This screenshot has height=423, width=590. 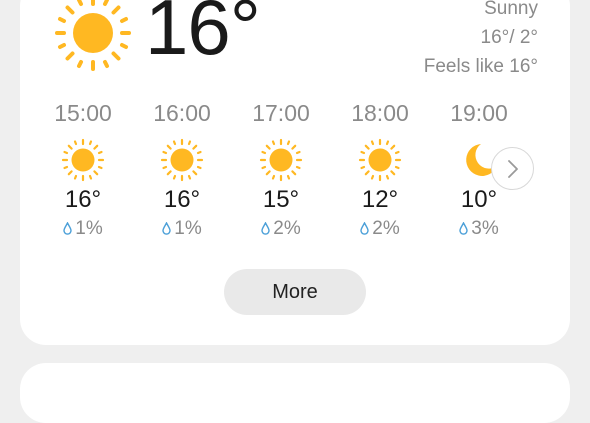 What do you see at coordinates (281, 113) in the screenshot?
I see `hour-time: 17:00` at bounding box center [281, 113].